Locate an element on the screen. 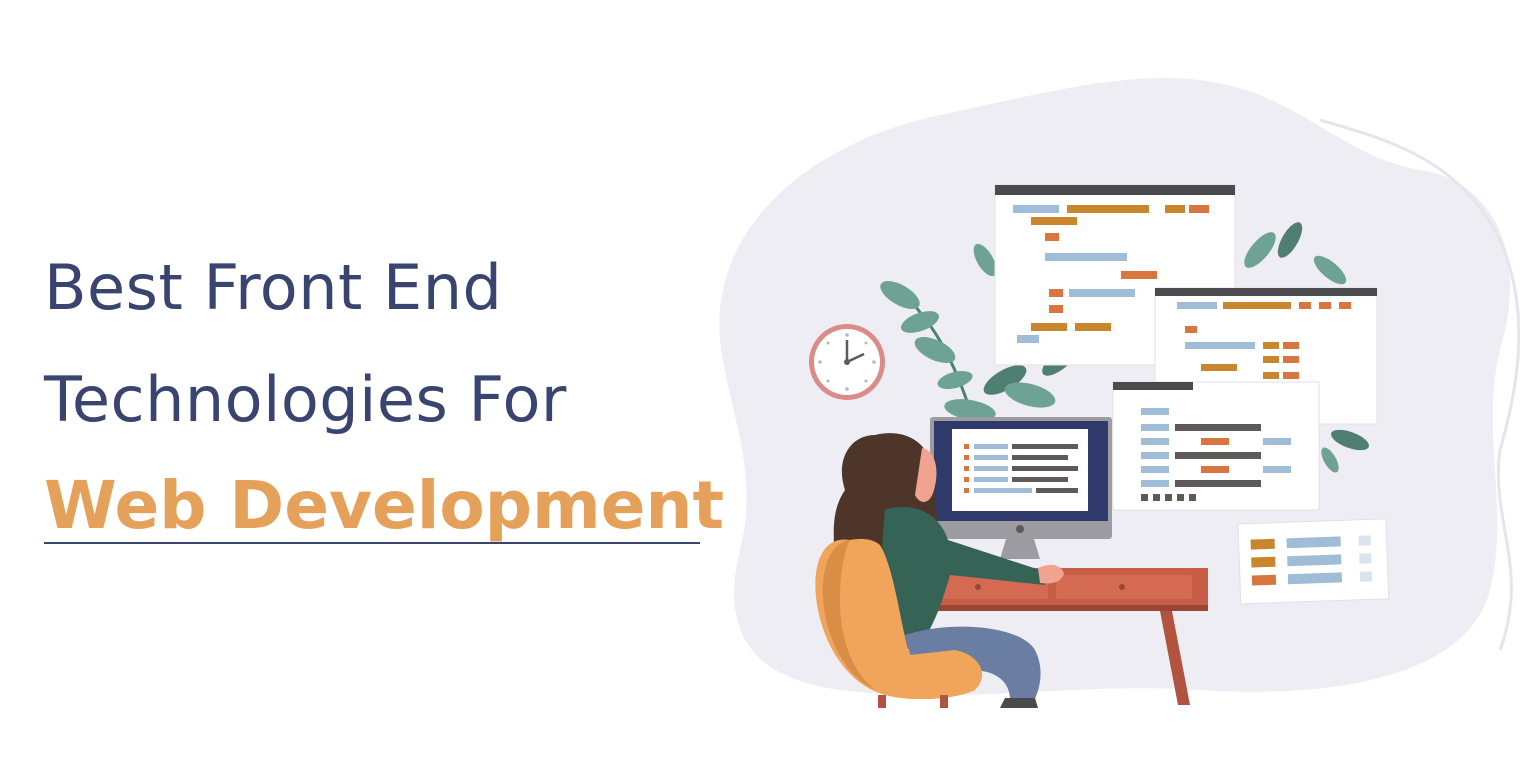 Image resolution: width=1536 pixels, height=768 pixels. monitor-icon is located at coordinates (1021, 488).